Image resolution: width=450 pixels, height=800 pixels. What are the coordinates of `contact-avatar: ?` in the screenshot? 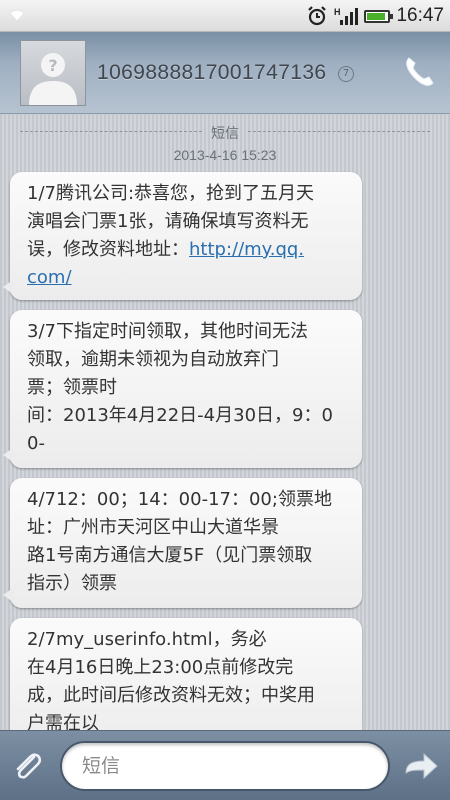 It's located at (53, 73).